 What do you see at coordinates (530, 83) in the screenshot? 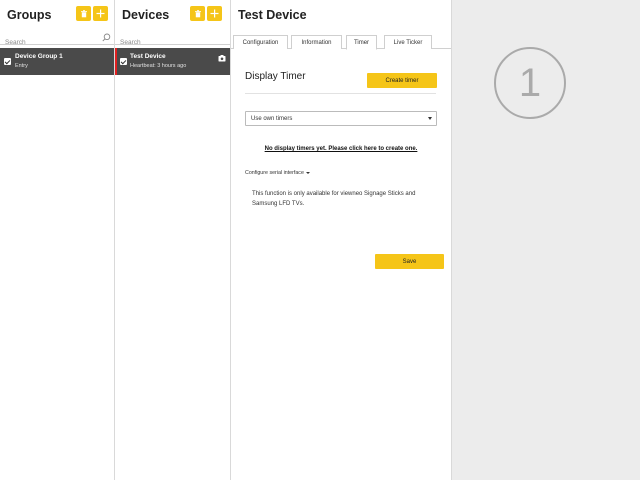
I see `step-number-badge: 1` at bounding box center [530, 83].